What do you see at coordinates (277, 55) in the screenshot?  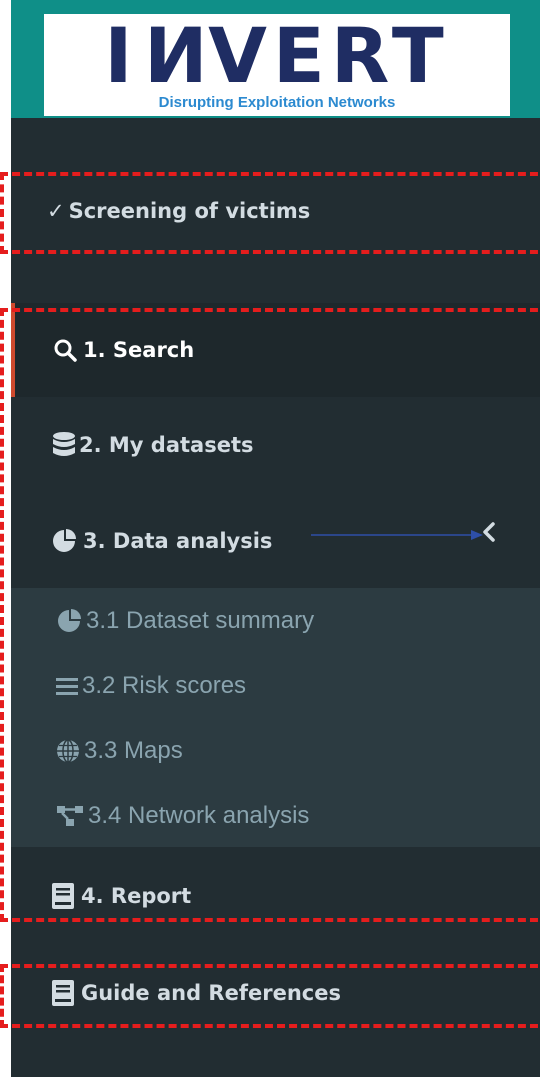 I see `logo-wordmark: INVERT` at bounding box center [277, 55].